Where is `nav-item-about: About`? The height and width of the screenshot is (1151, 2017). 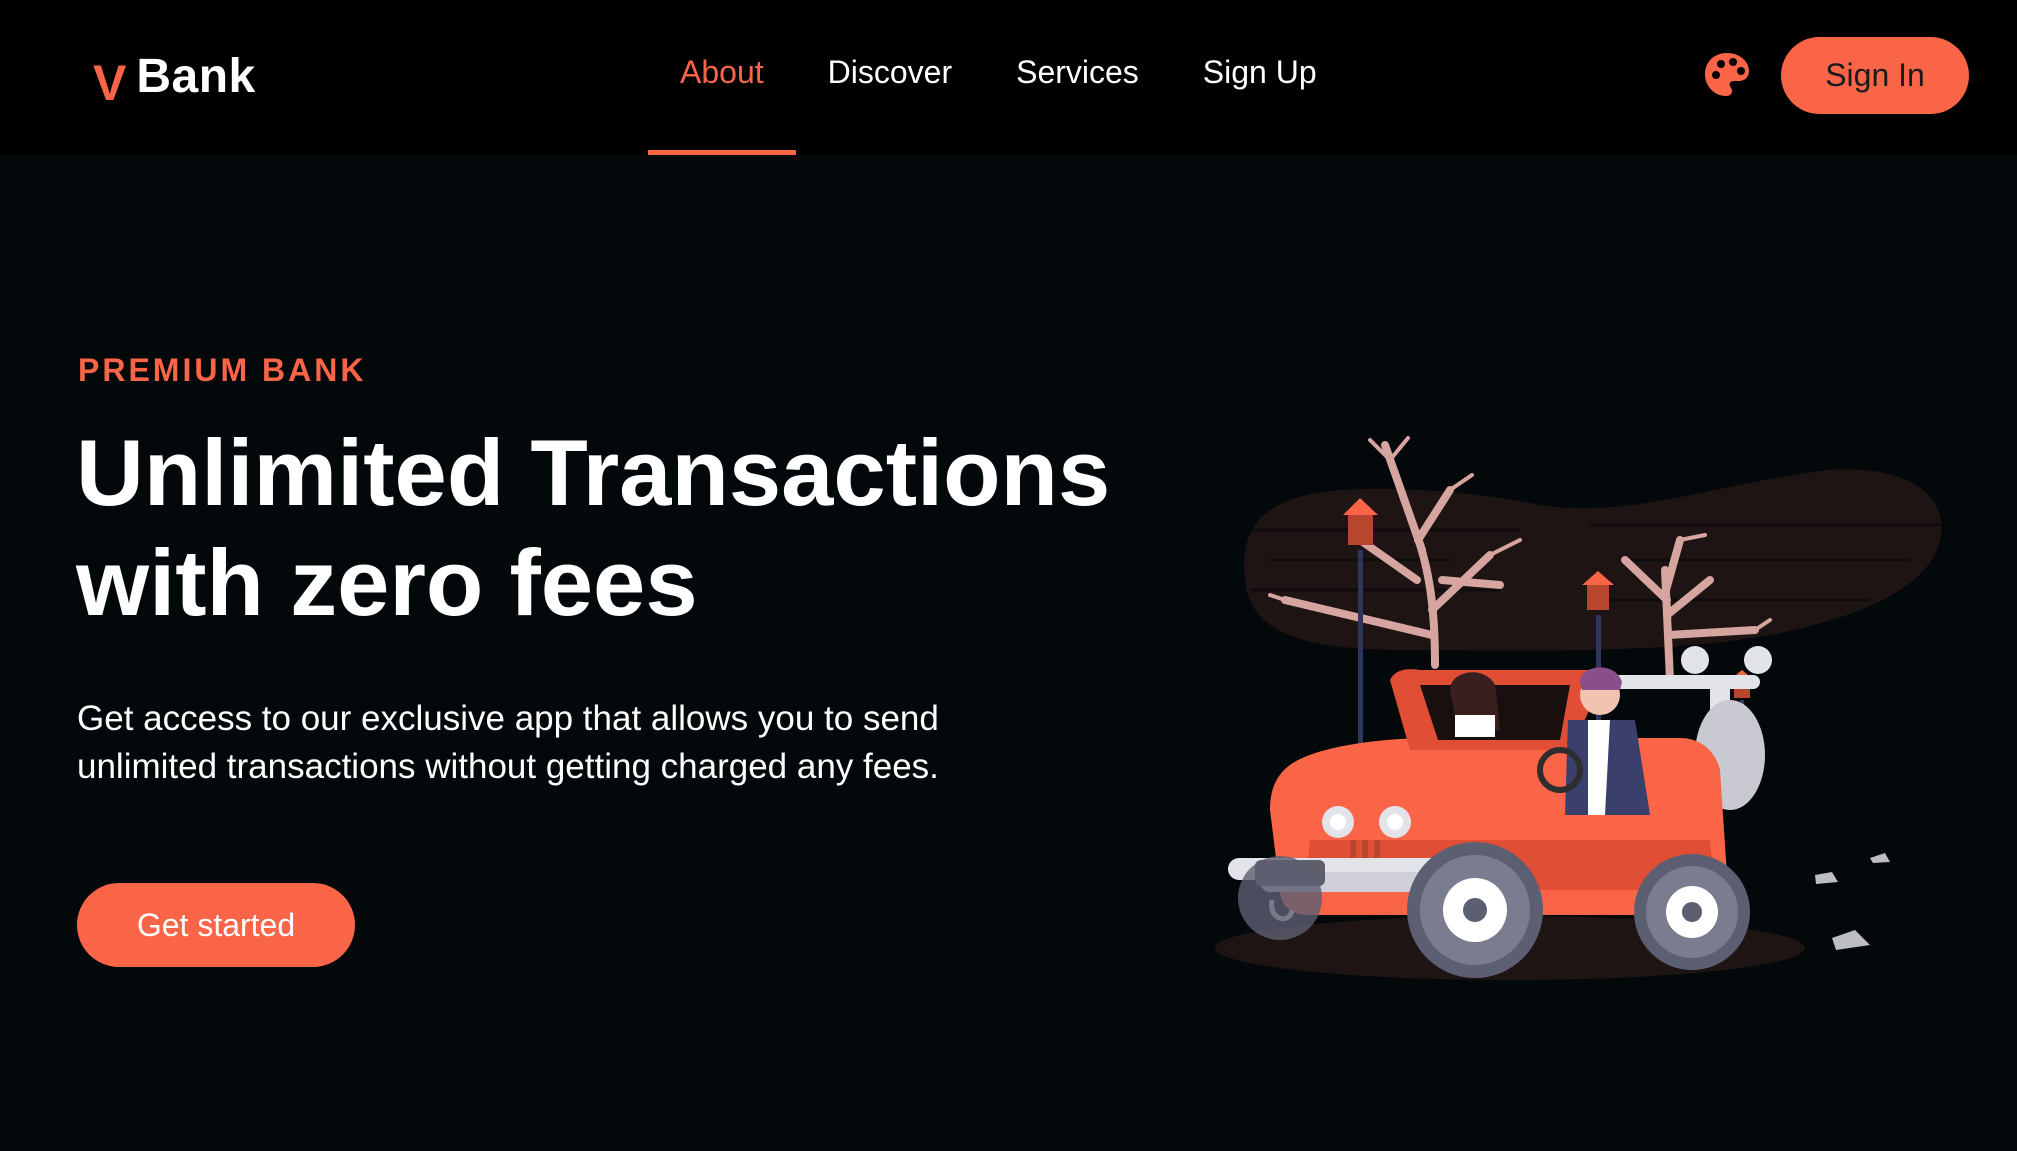
nav-item-about: About is located at coordinates (722, 77).